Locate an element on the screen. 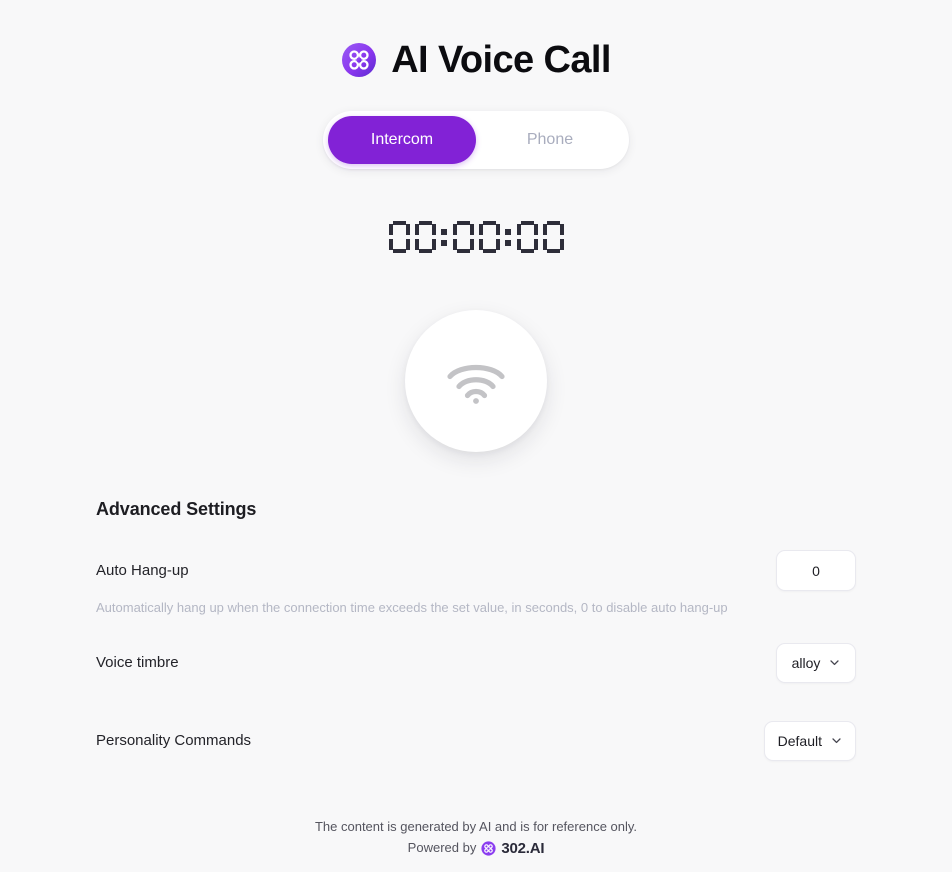  voice-timbre-select: alloy is located at coordinates (816, 662).